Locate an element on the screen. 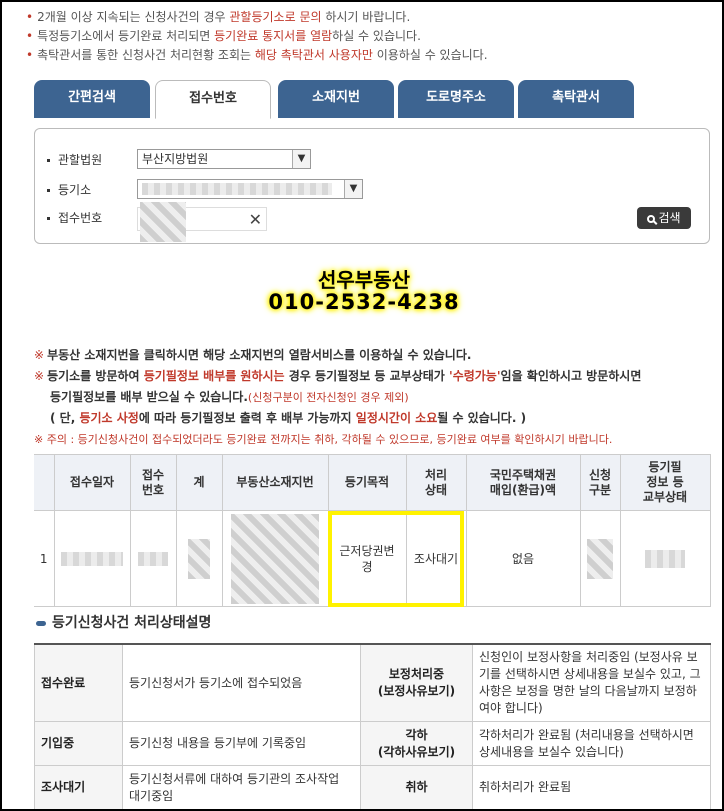 This screenshot has height=811, width=724. column-header: 국민주택채권 매입(환급)액 is located at coordinates (523, 482).